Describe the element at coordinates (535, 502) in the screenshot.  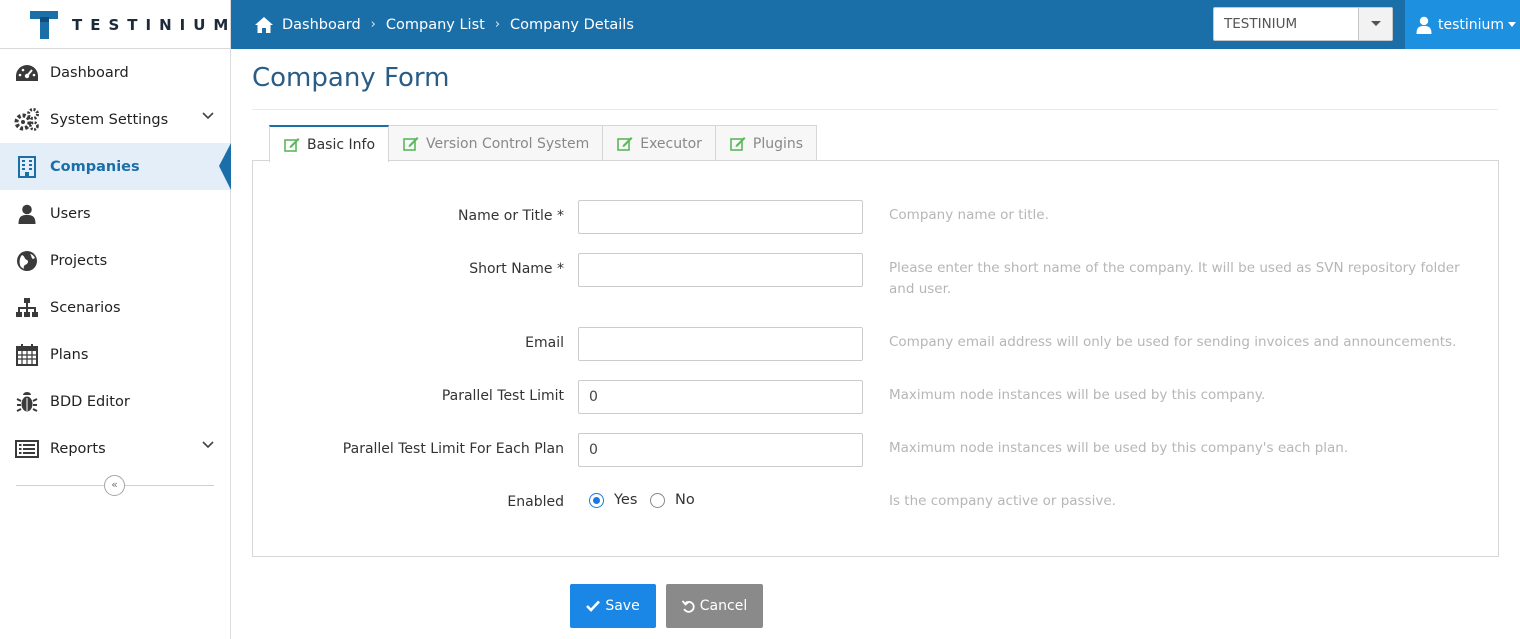
I see `enabled-label: Enabled` at that location.